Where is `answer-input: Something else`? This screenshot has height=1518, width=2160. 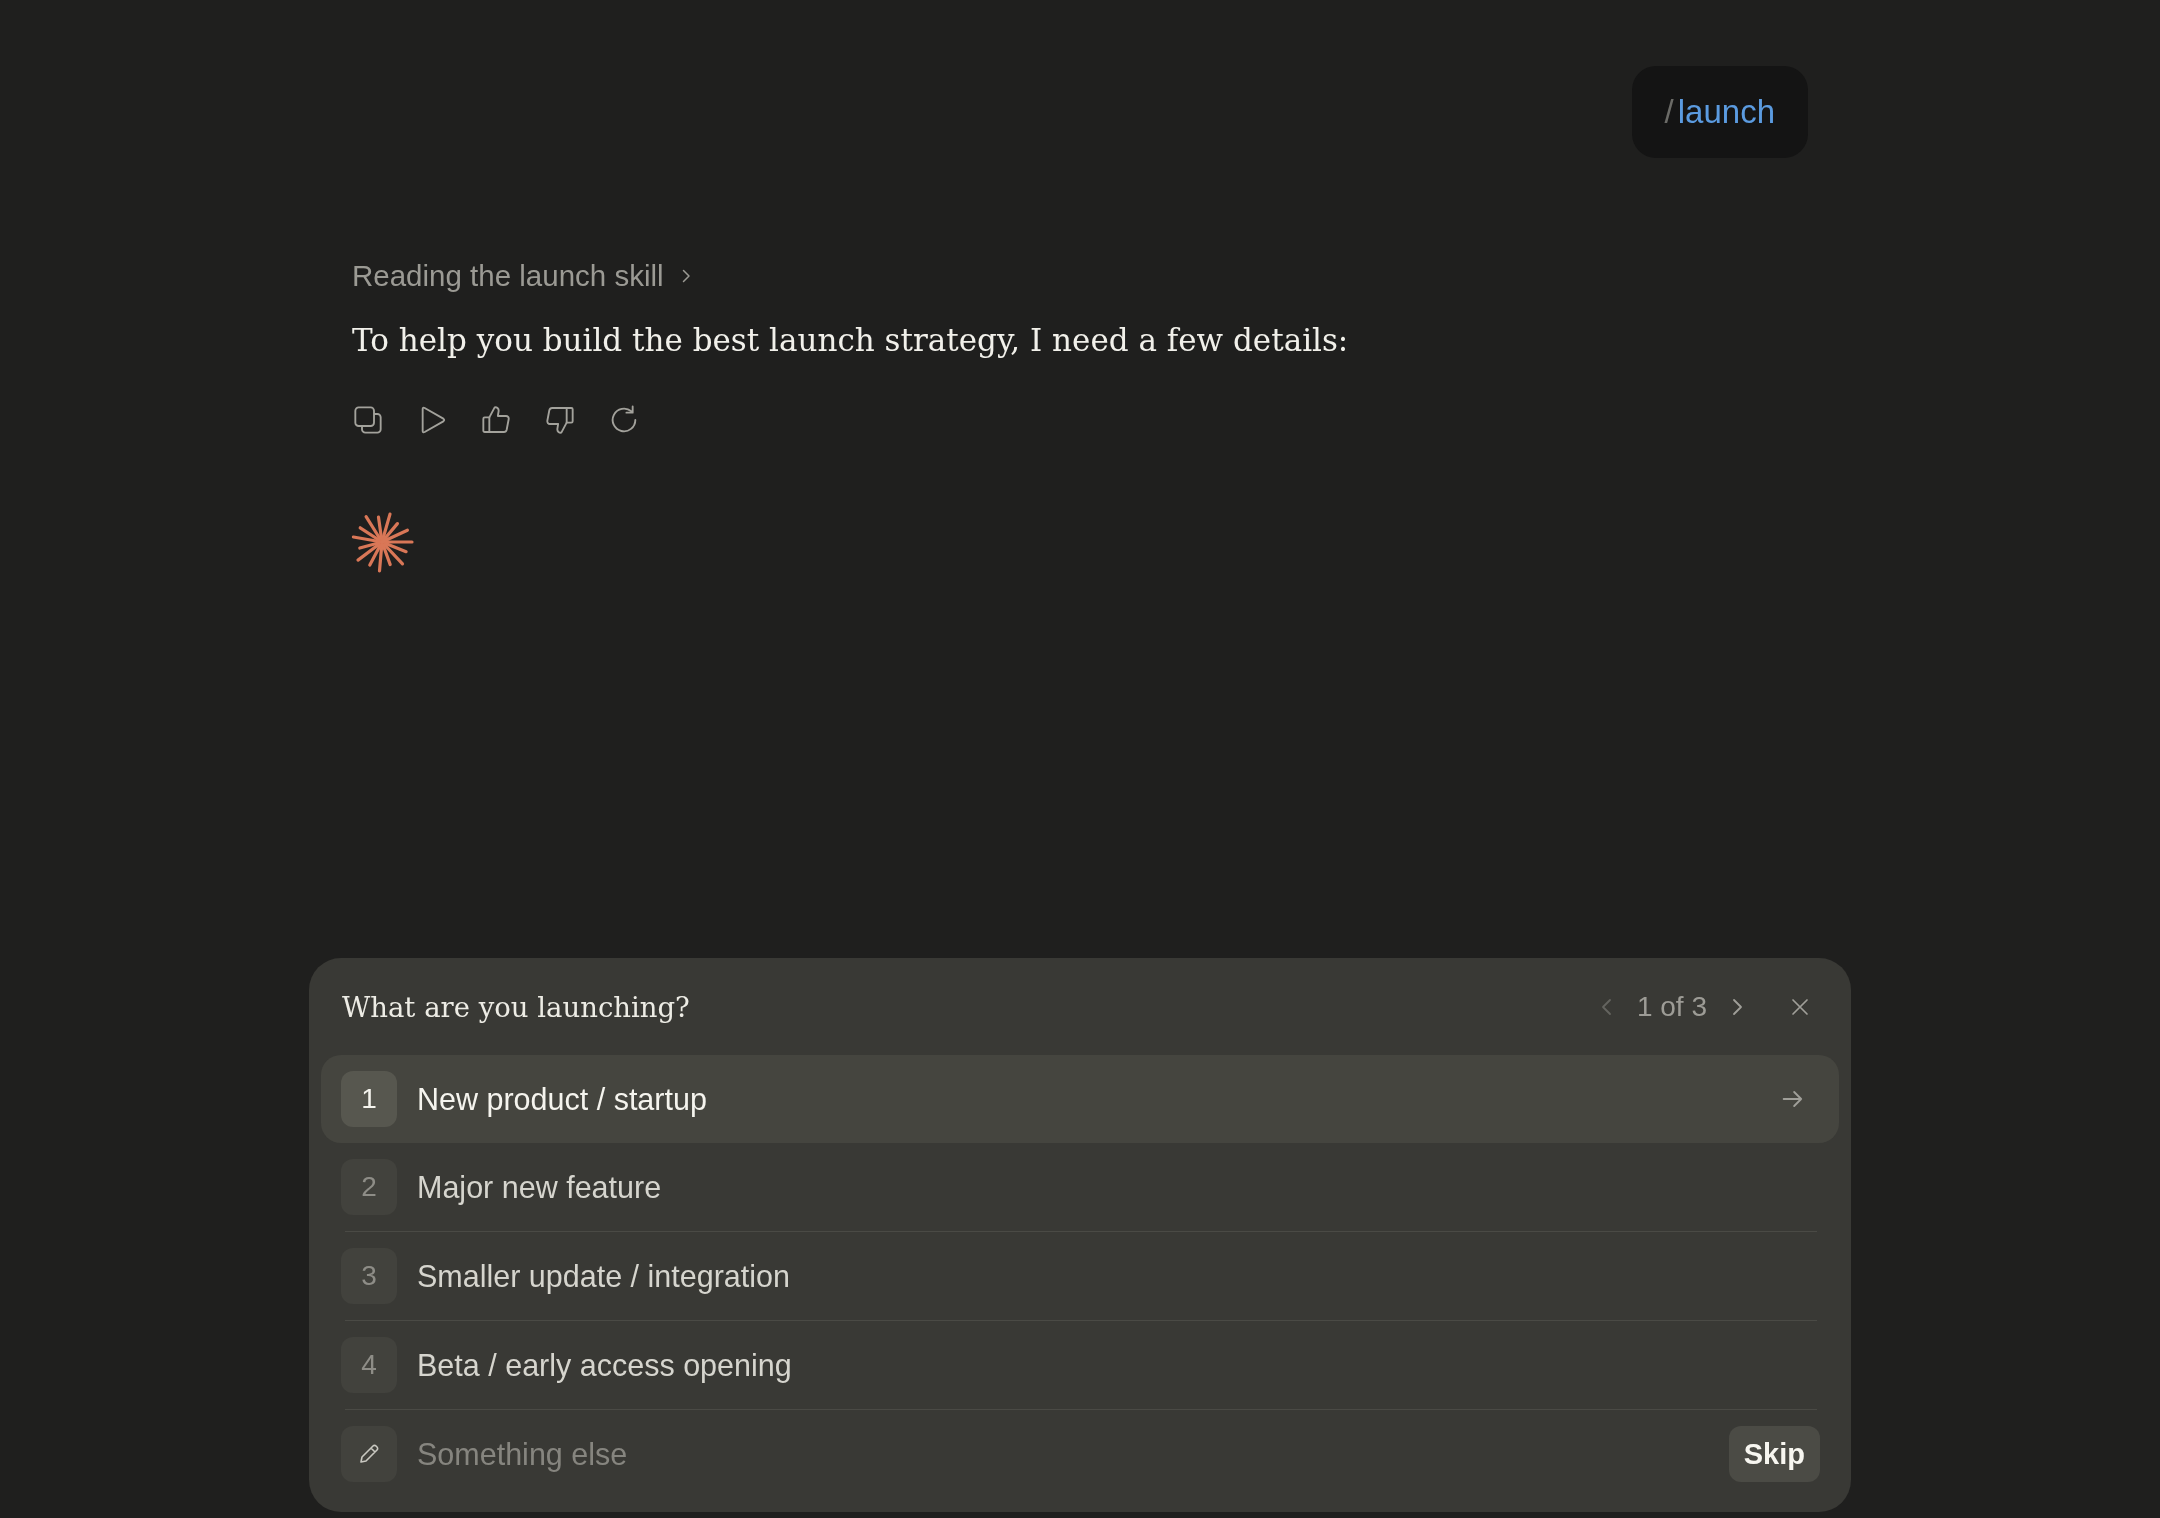 answer-input: Something else is located at coordinates (1073, 1454).